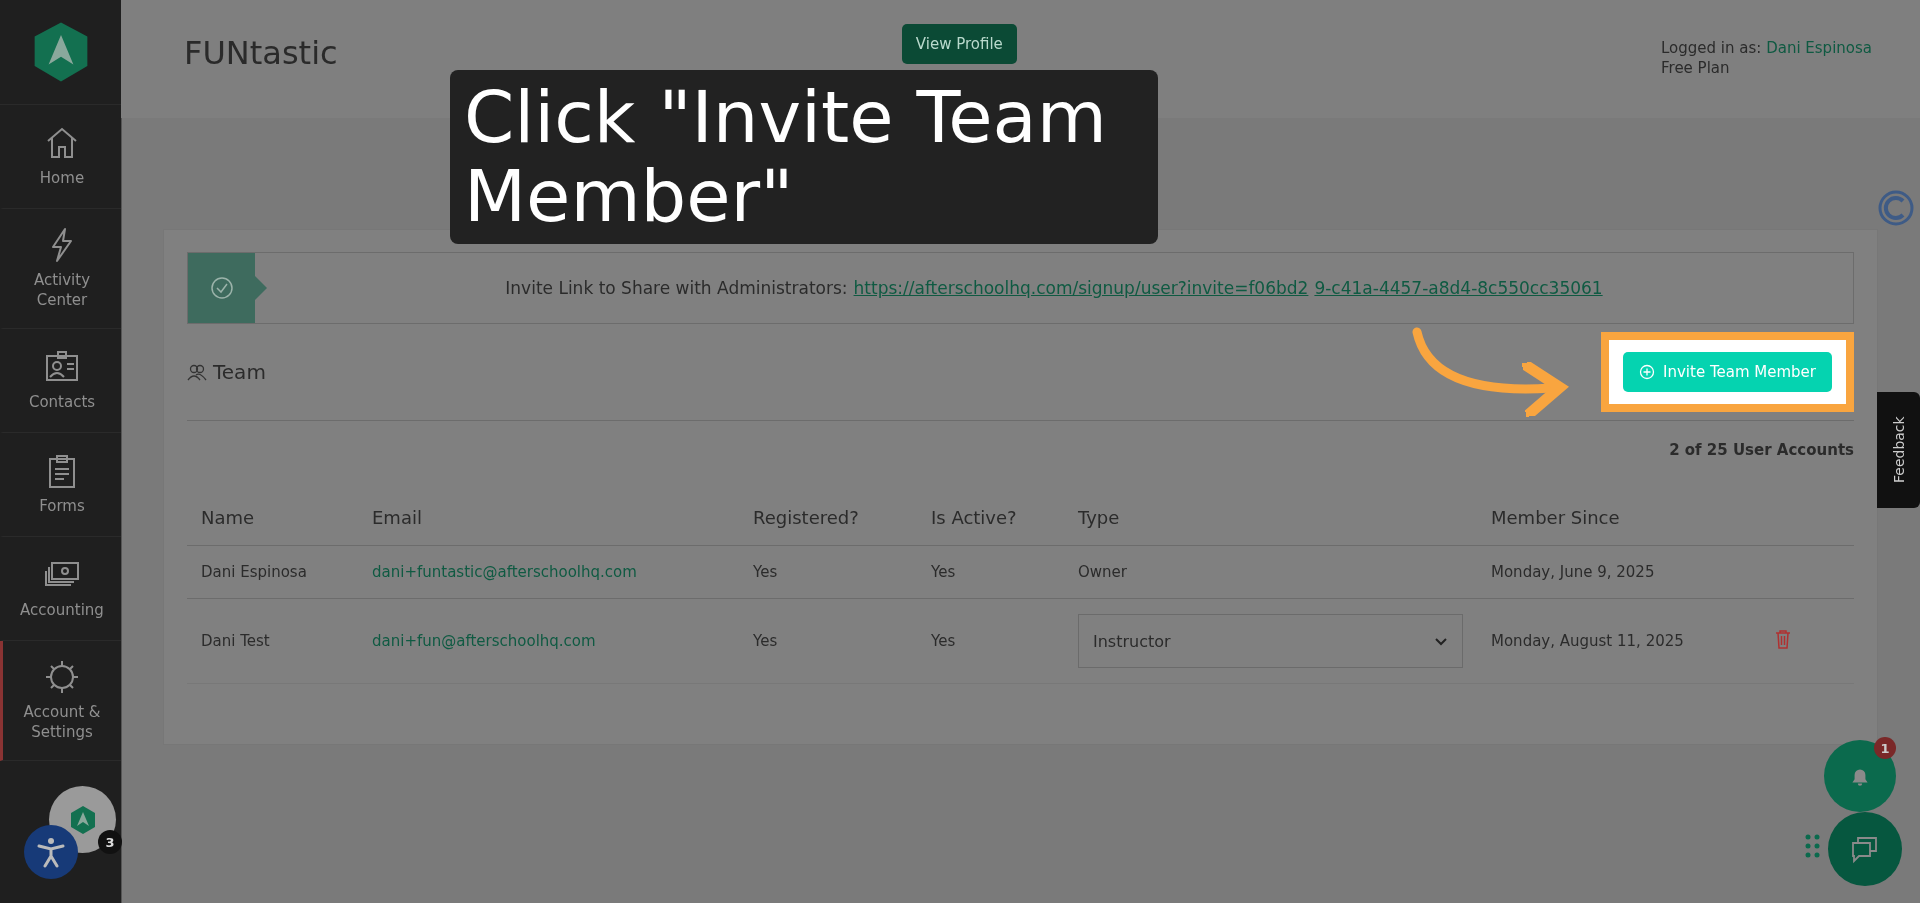  What do you see at coordinates (110, 842) in the screenshot?
I see `notification-badge: 3` at bounding box center [110, 842].